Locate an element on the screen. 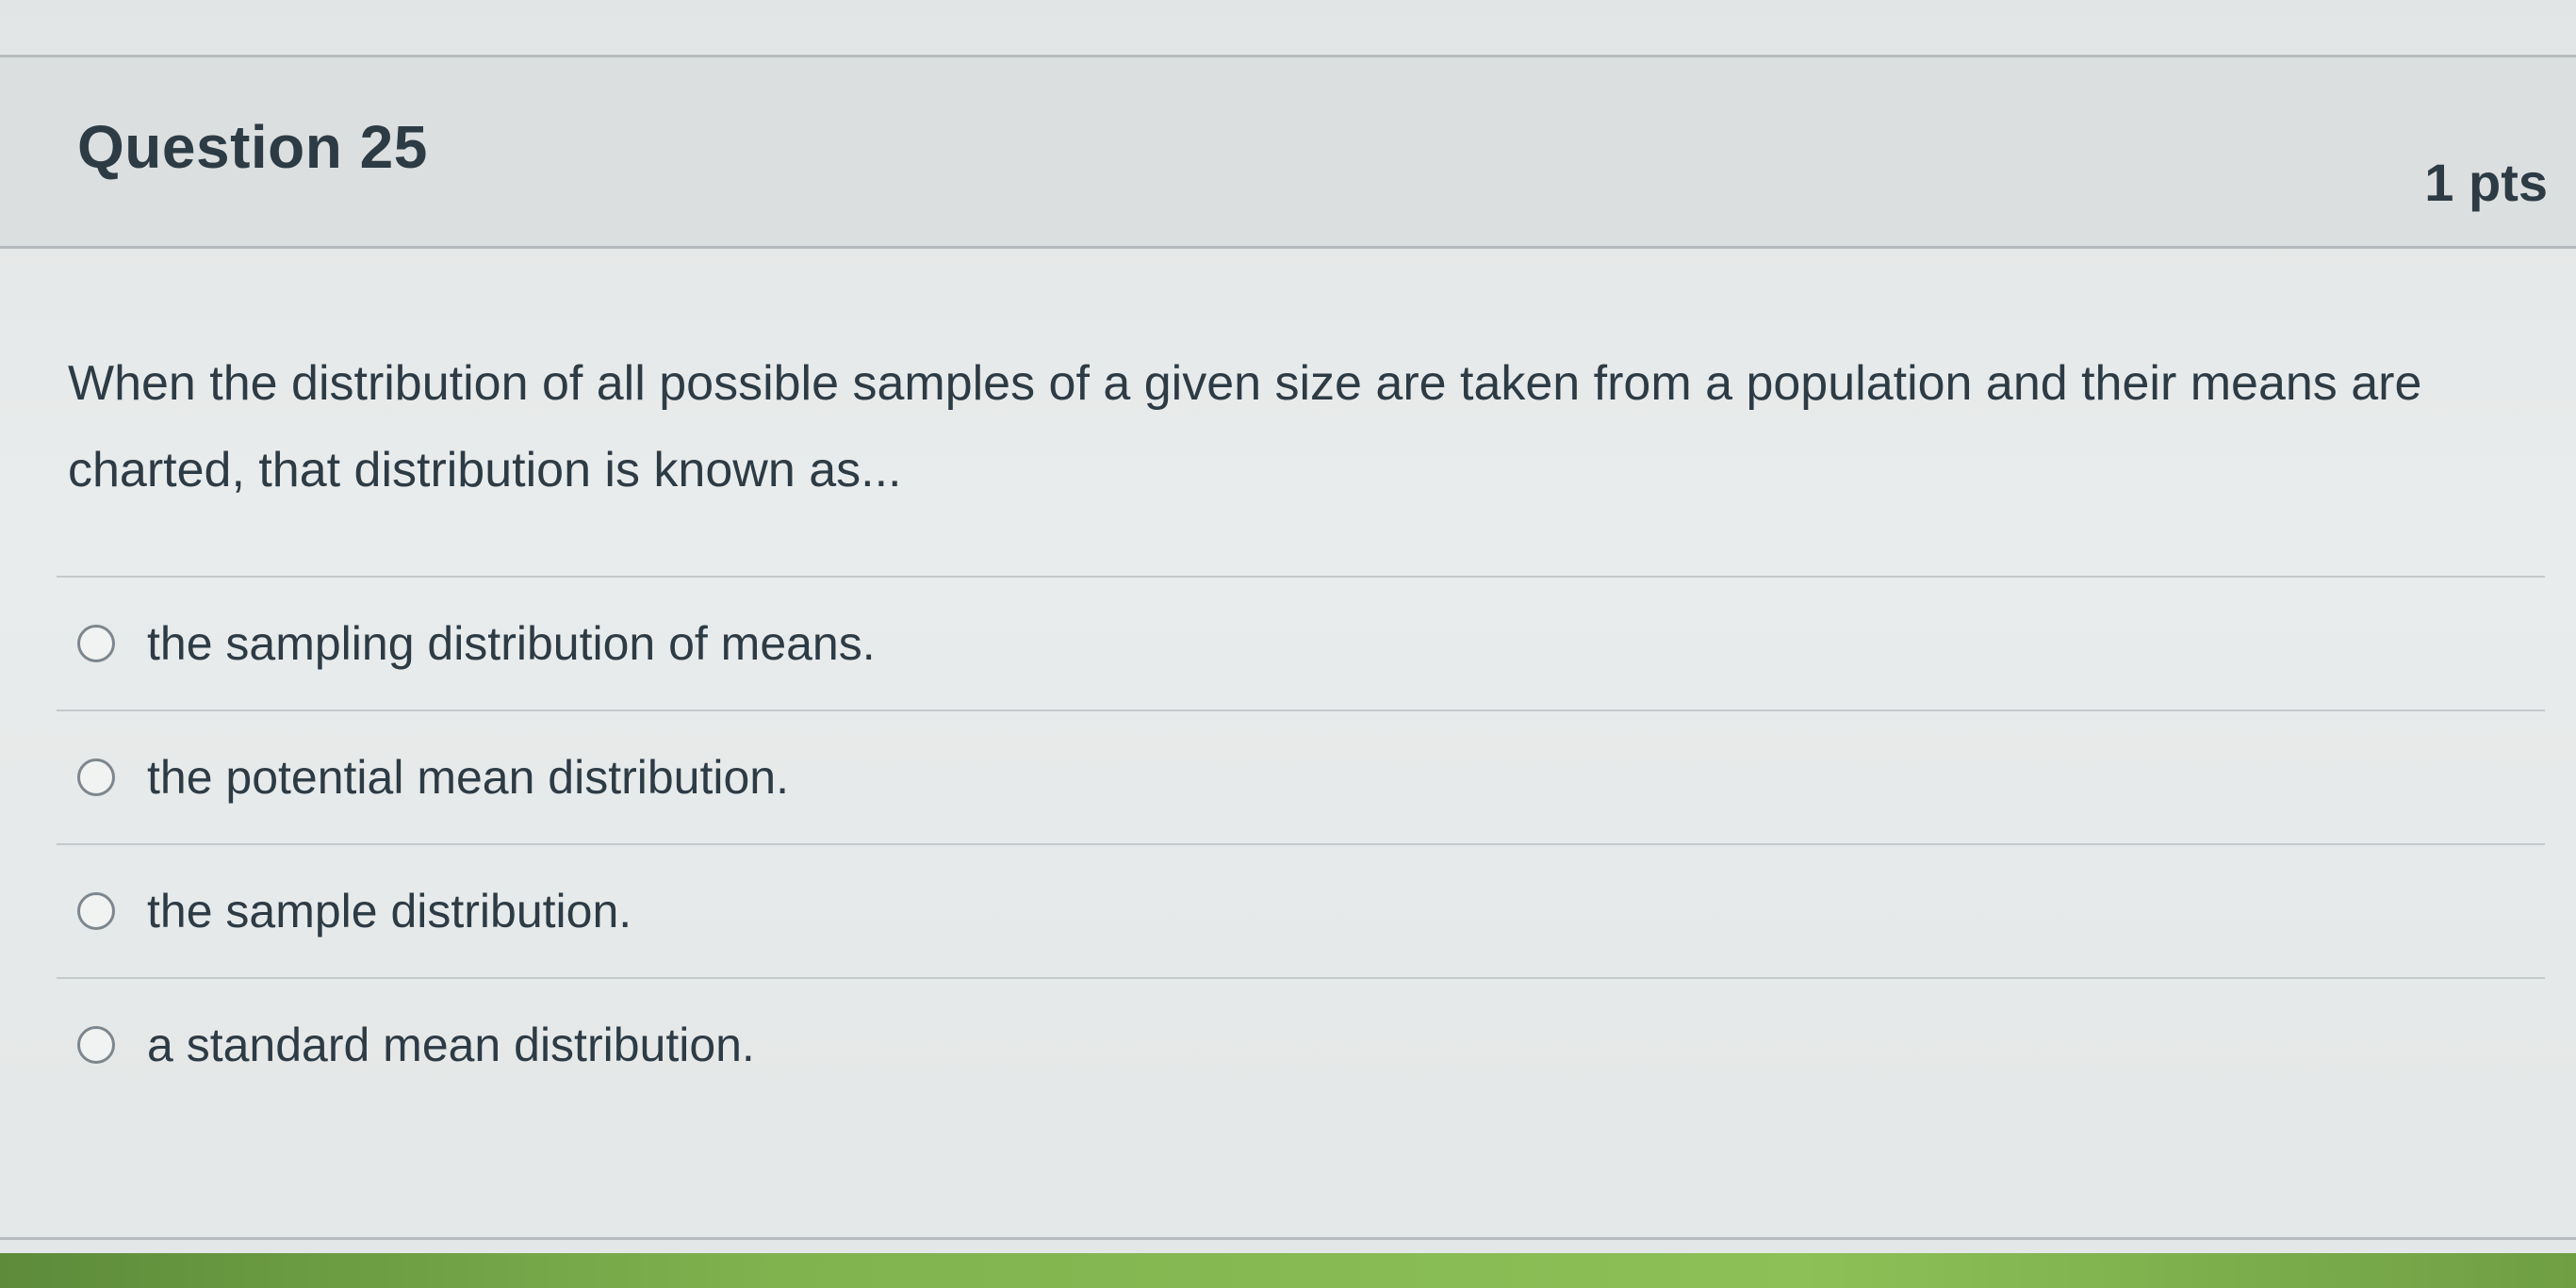 The width and height of the screenshot is (2576, 1288). question-header: Question 25 1 pts is located at coordinates (1288, 153).